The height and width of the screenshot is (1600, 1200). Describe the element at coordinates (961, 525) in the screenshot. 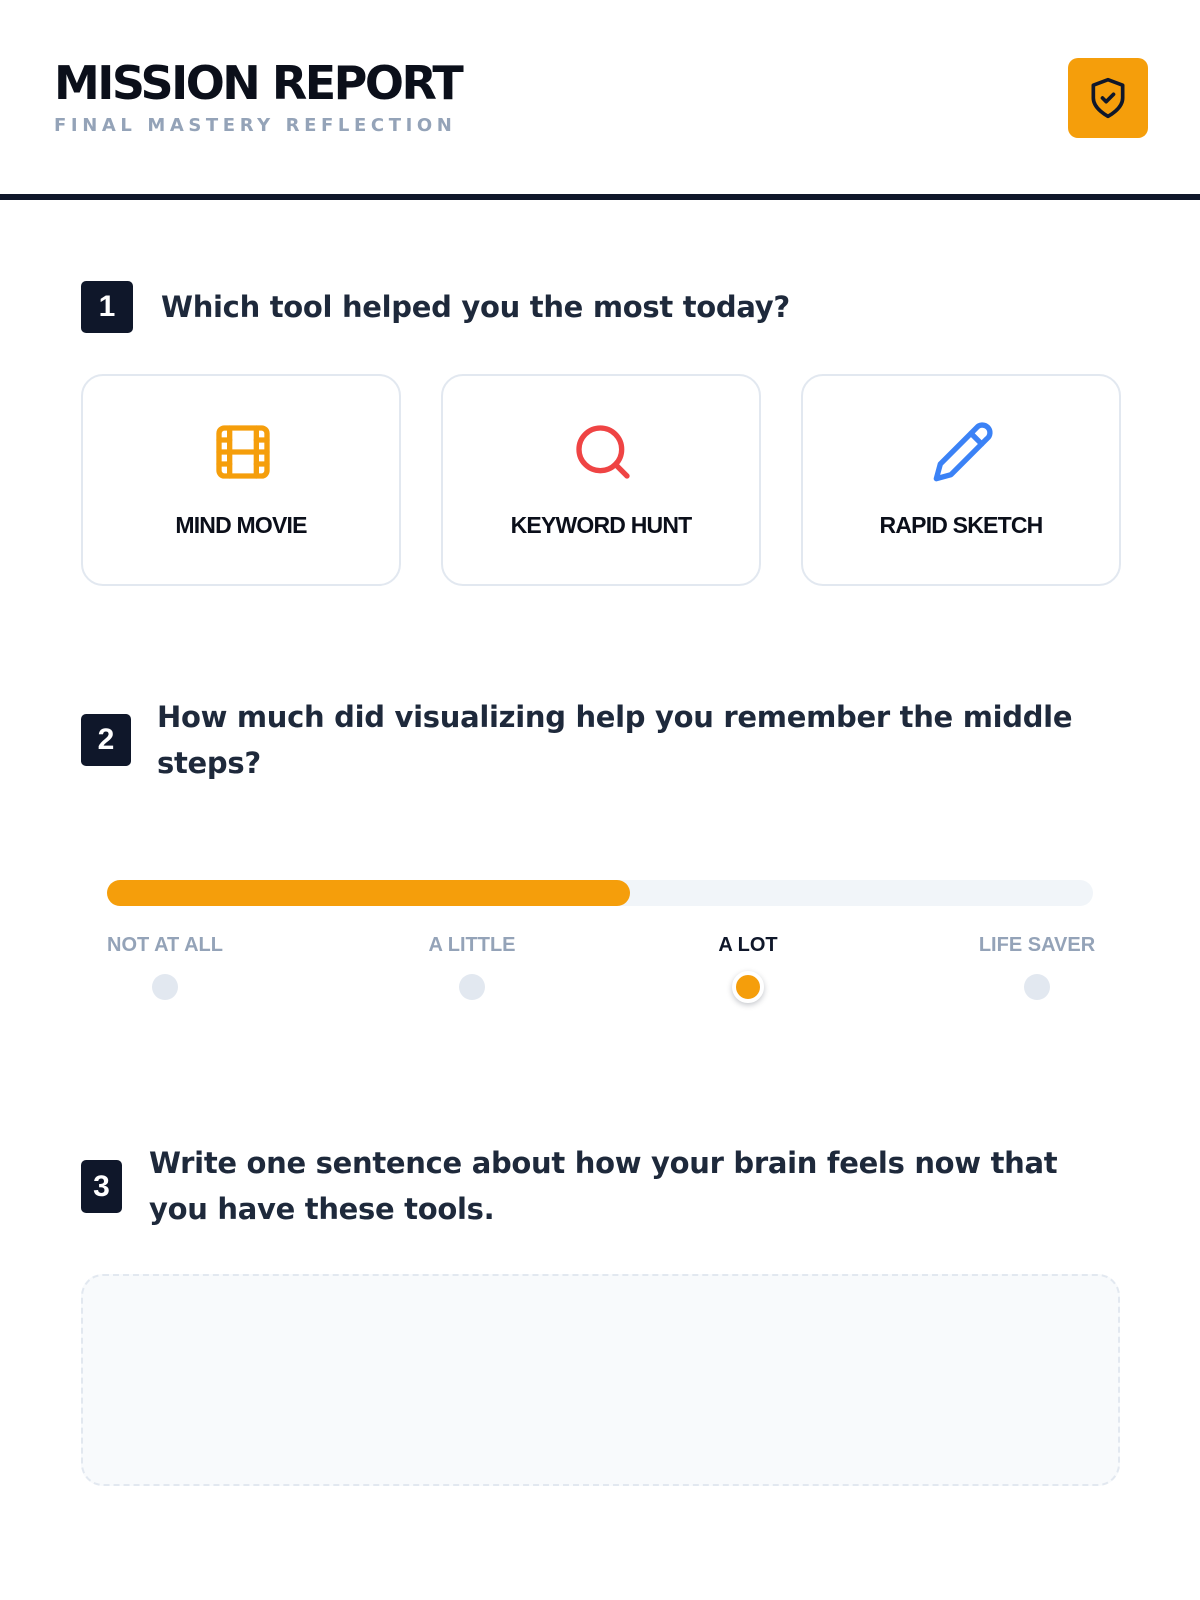

I see `tool-label: RAPID SKETCH` at that location.